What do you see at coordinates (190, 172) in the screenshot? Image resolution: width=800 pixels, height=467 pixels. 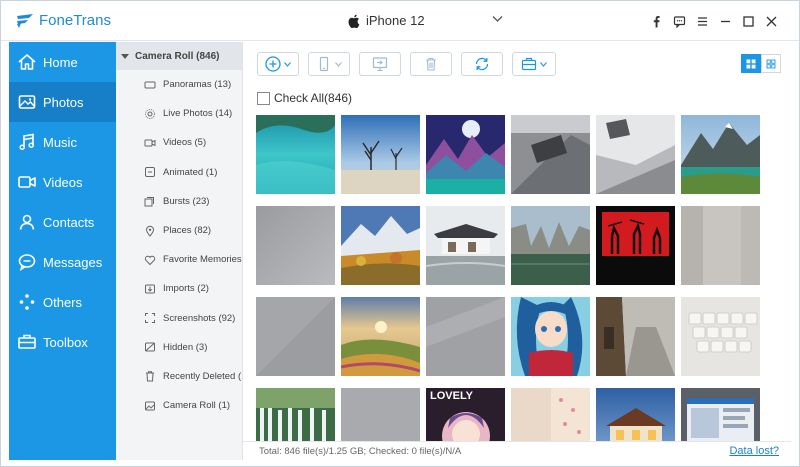 I see `album-item-label: Animated (1)` at bounding box center [190, 172].